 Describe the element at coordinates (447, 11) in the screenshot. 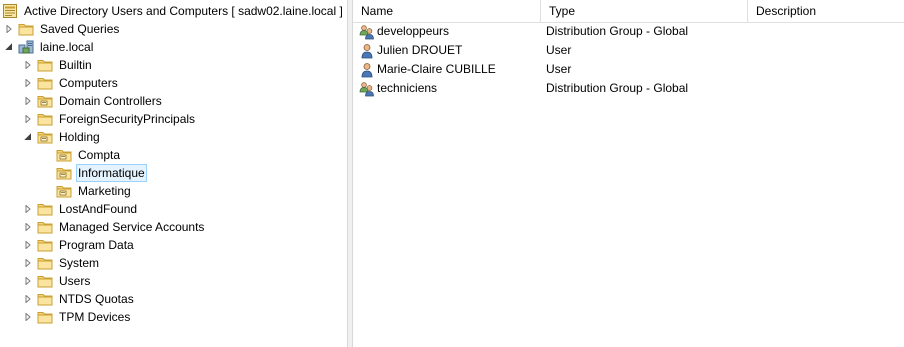

I see `column-header-name: Name` at that location.